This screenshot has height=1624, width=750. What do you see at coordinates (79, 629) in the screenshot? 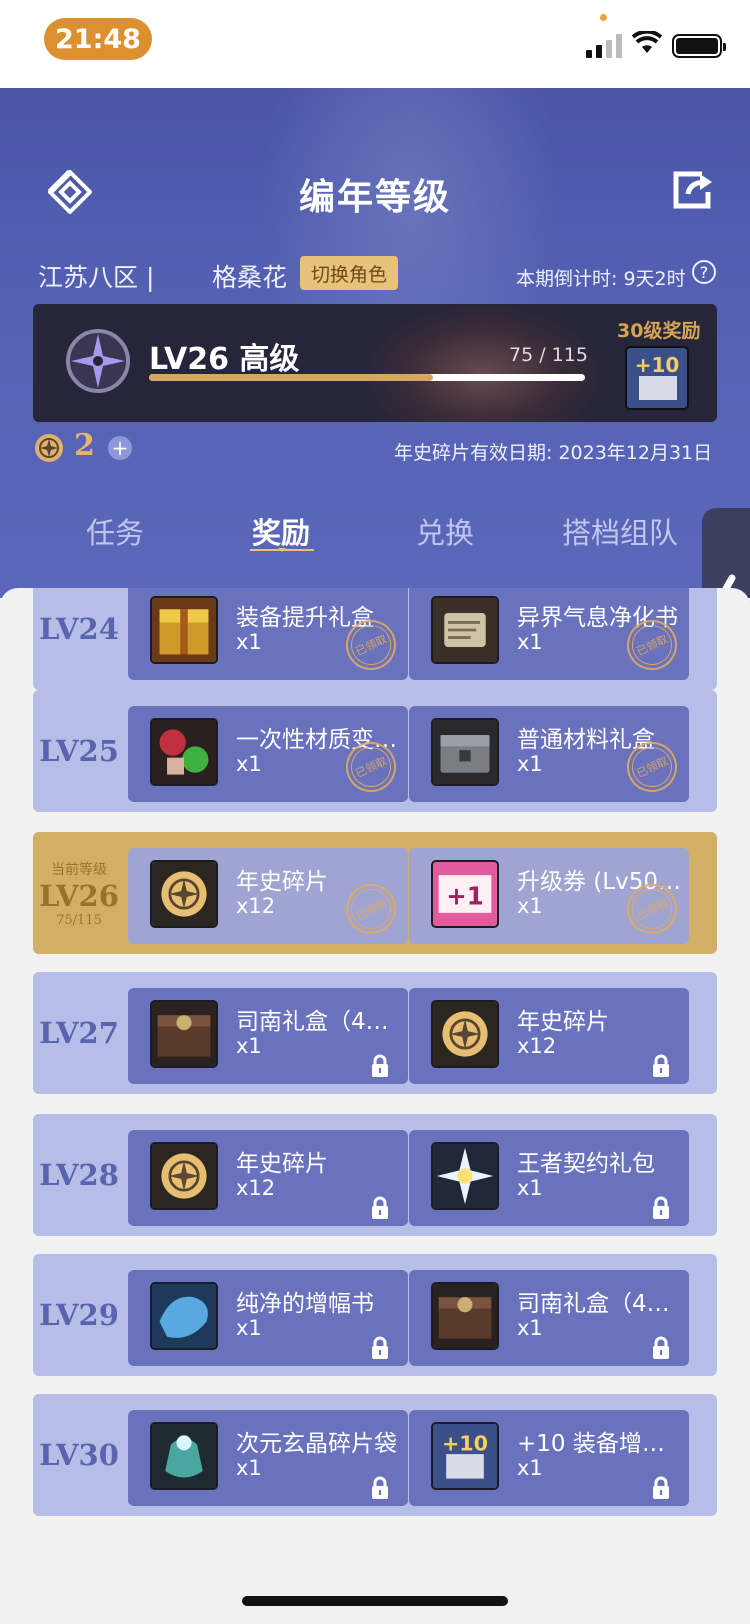
I see `row-level: LV24` at bounding box center [79, 629].